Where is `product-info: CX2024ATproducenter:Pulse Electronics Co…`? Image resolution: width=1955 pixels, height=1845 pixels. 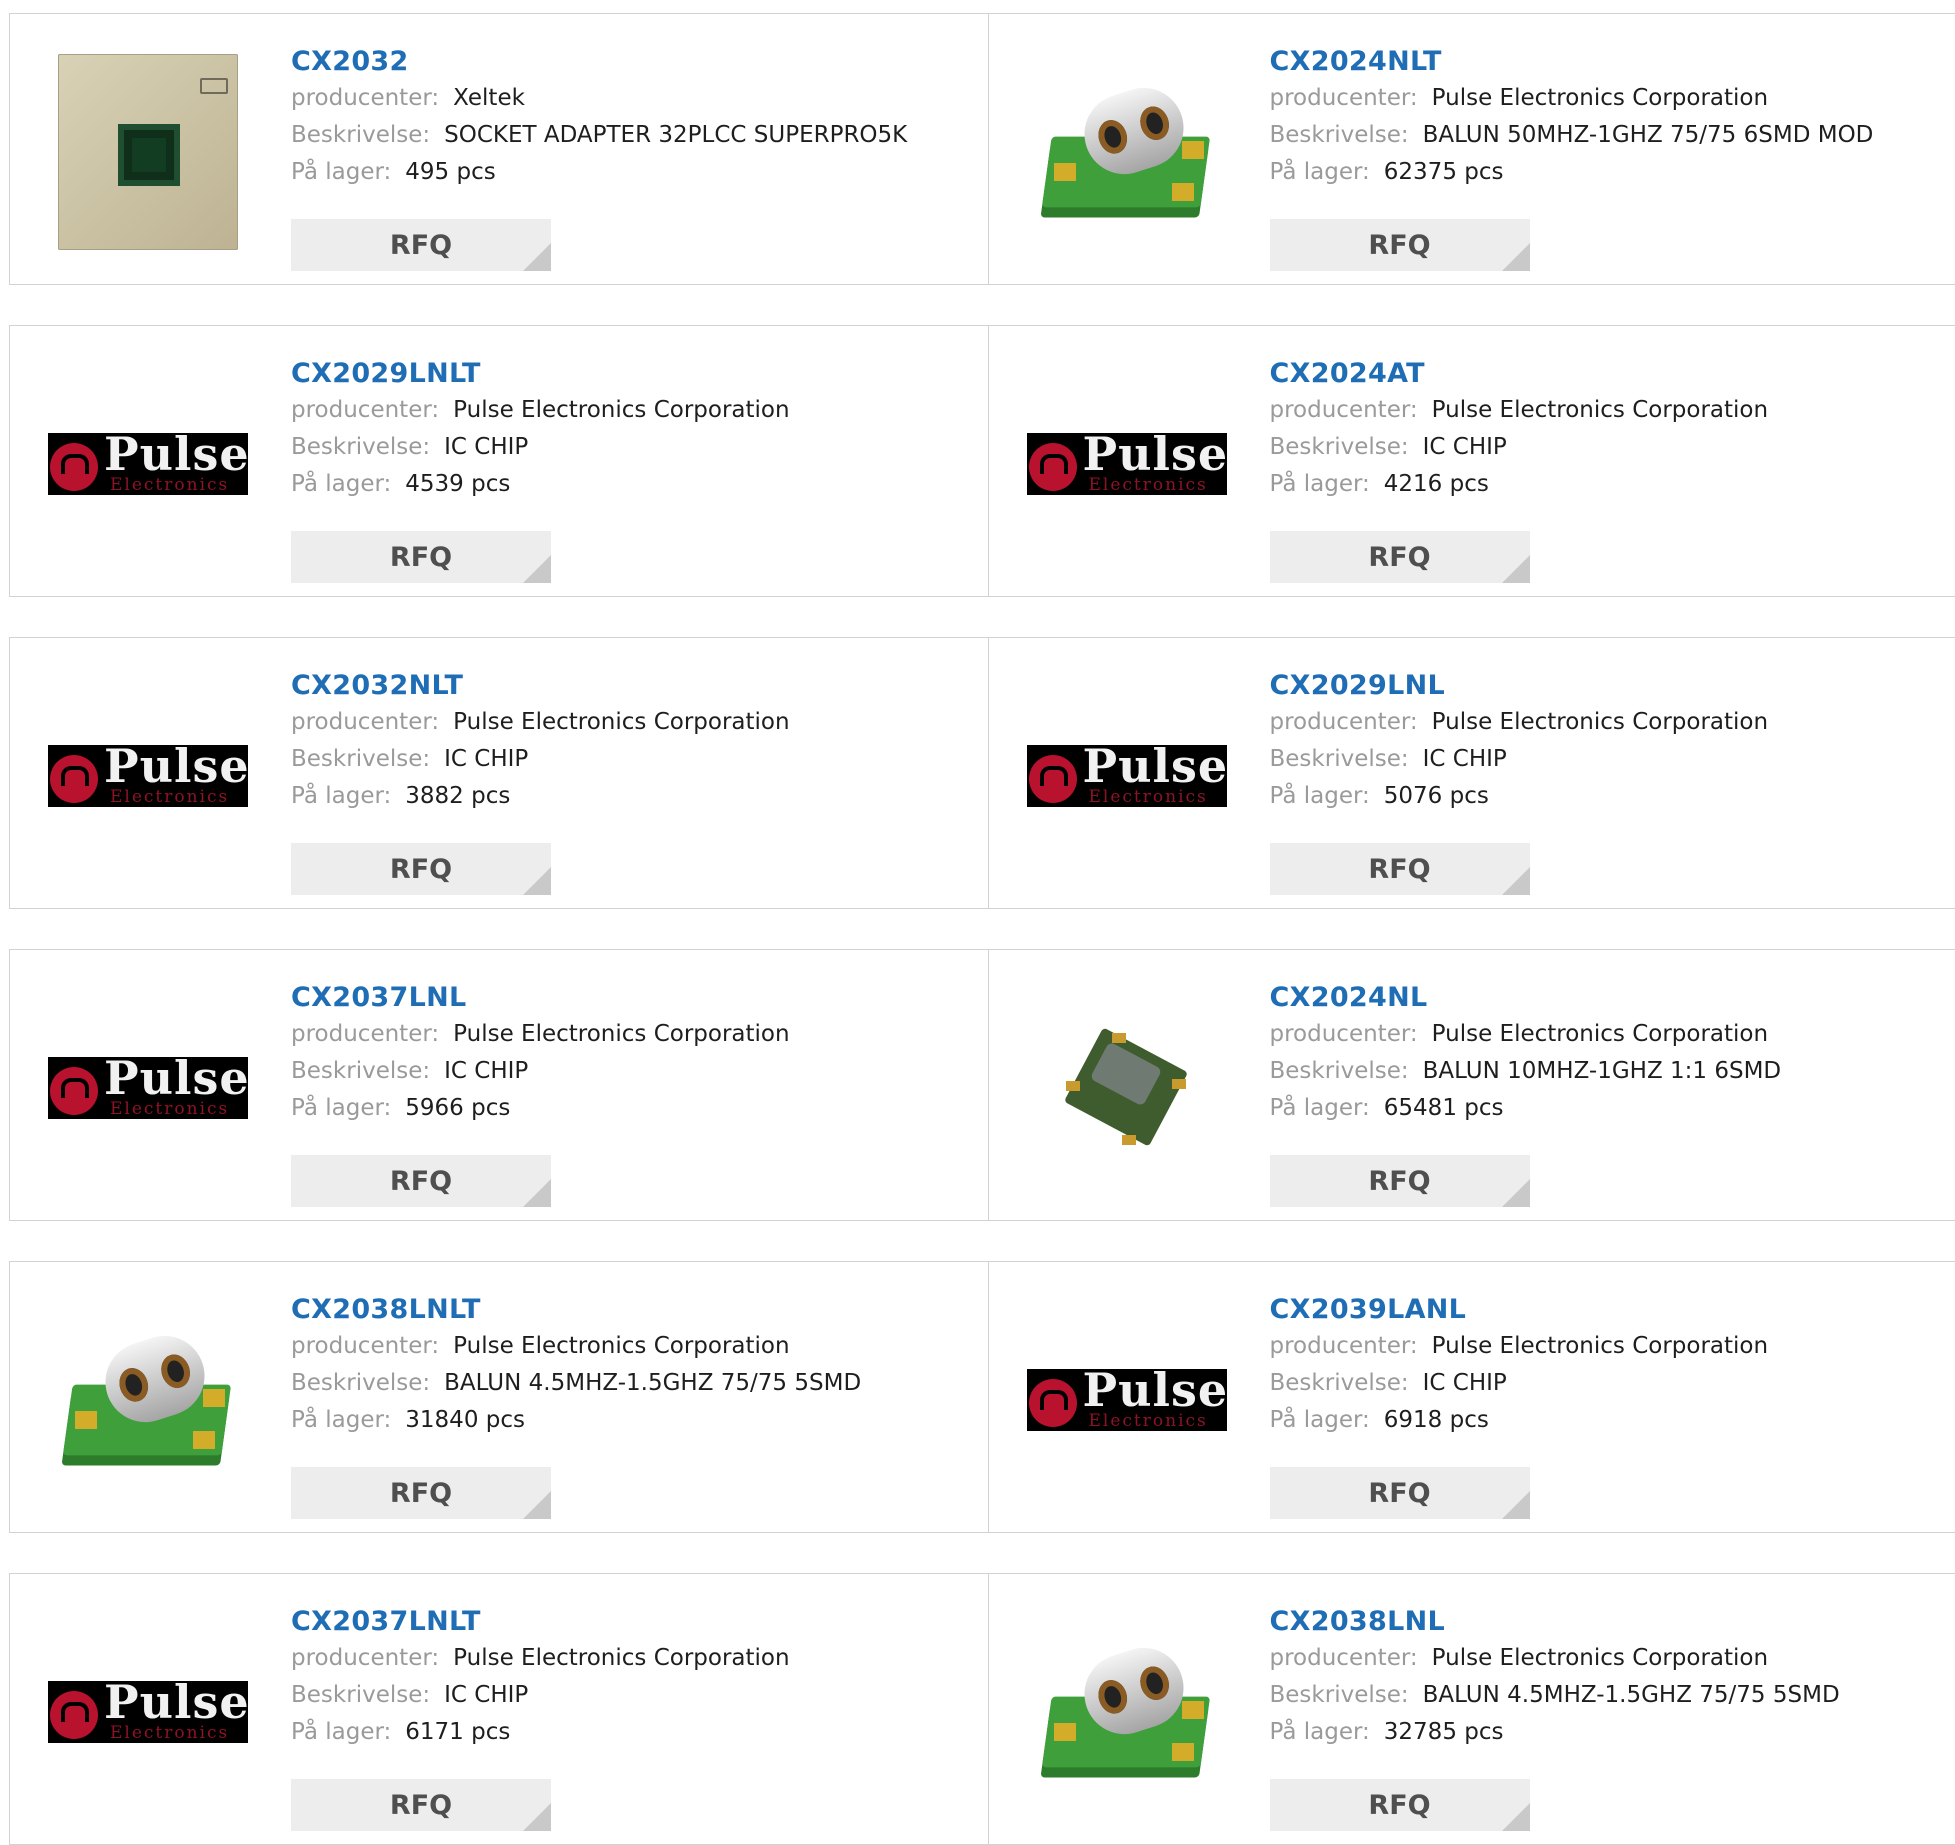 product-info: CX2024ATproducenter:Pulse Electronics Co… is located at coordinates (1519, 429).